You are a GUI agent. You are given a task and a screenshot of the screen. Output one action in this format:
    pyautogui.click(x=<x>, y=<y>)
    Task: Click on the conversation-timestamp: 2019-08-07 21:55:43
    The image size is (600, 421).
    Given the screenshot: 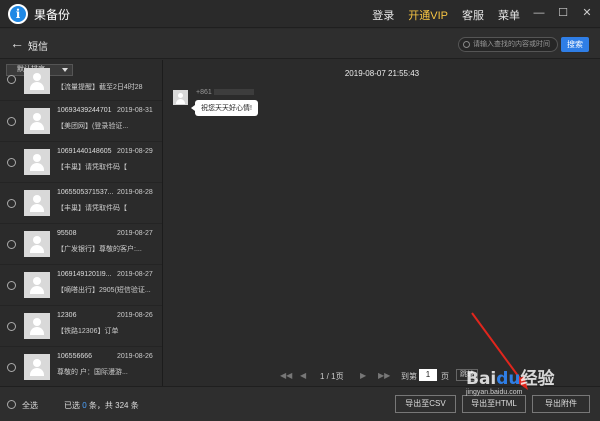 What is the action you would take?
    pyautogui.click(x=382, y=73)
    